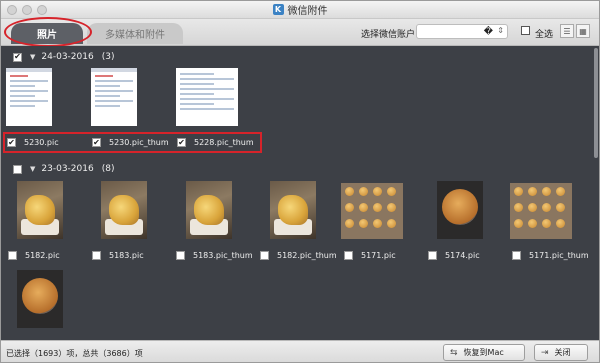 This screenshot has height=363, width=600. Describe the element at coordinates (132, 142) in the screenshot. I see `highlight-box-annotation` at that location.